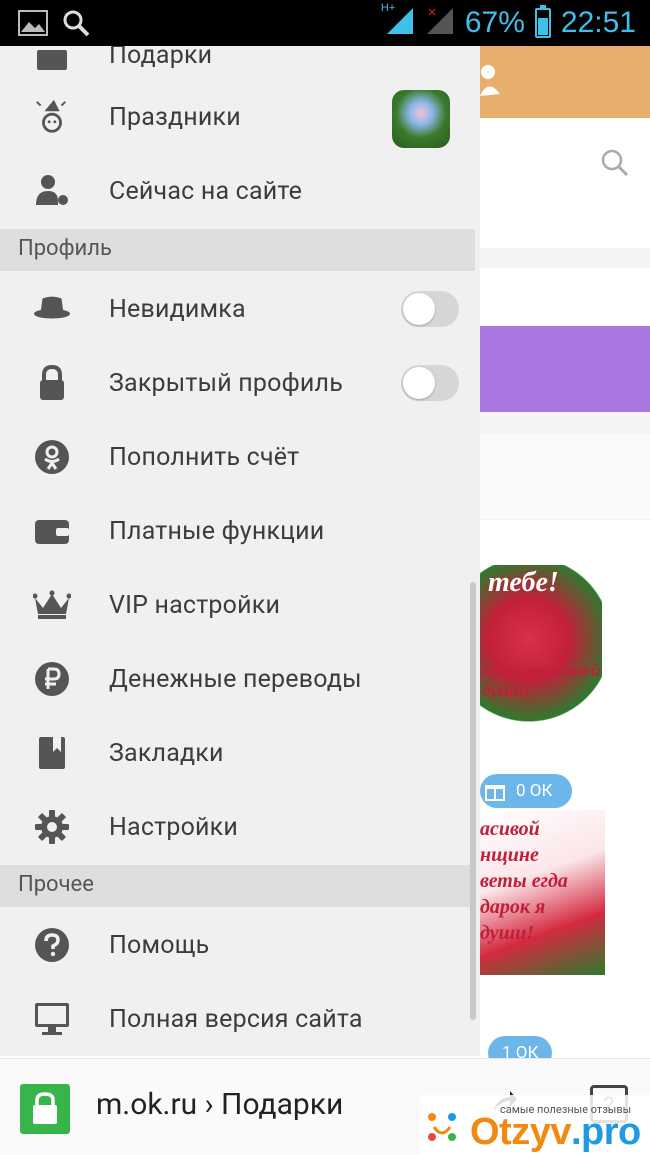  What do you see at coordinates (325, 23) in the screenshot?
I see `status-bar: H+ × 67% 22:51` at bounding box center [325, 23].